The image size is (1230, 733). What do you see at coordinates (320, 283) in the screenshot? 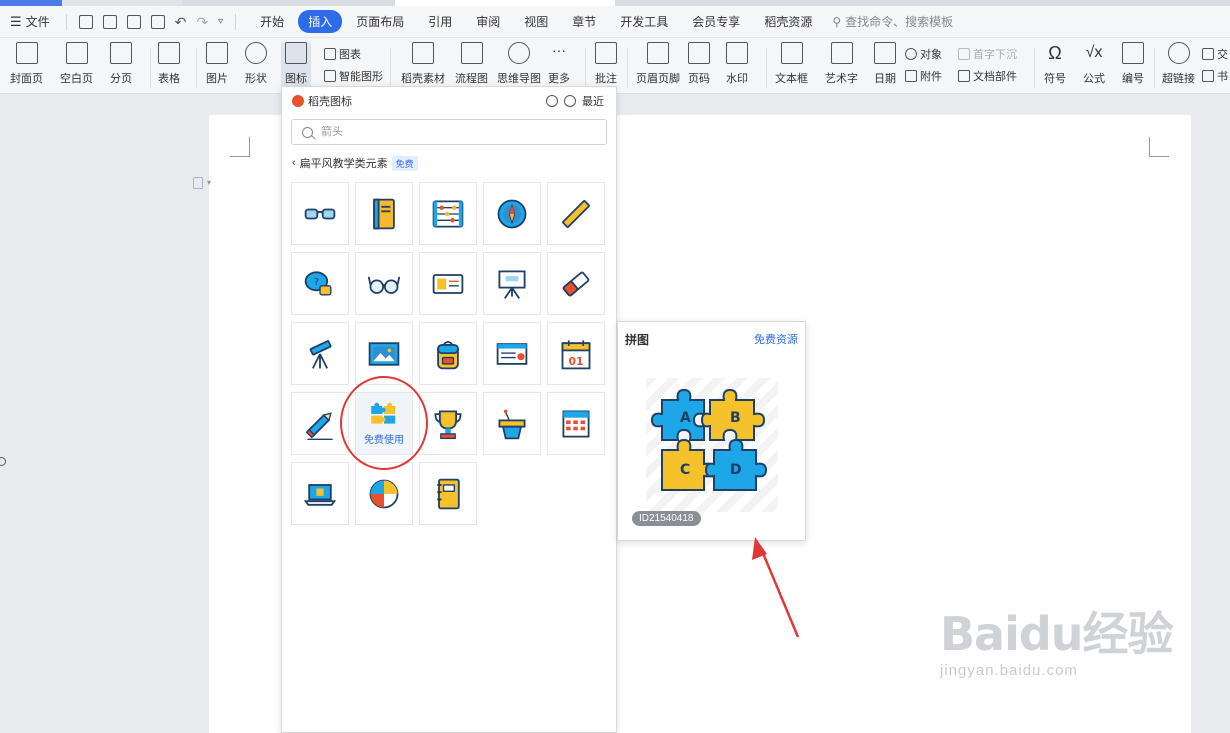
I see `icon-cell-chat-lock: ?` at bounding box center [320, 283].